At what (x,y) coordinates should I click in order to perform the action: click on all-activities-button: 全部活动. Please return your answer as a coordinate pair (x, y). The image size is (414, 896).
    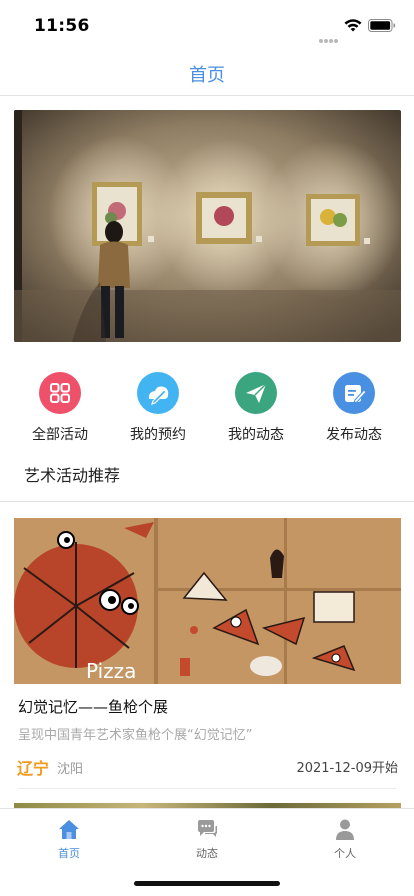
    Looking at the image, I should click on (60, 408).